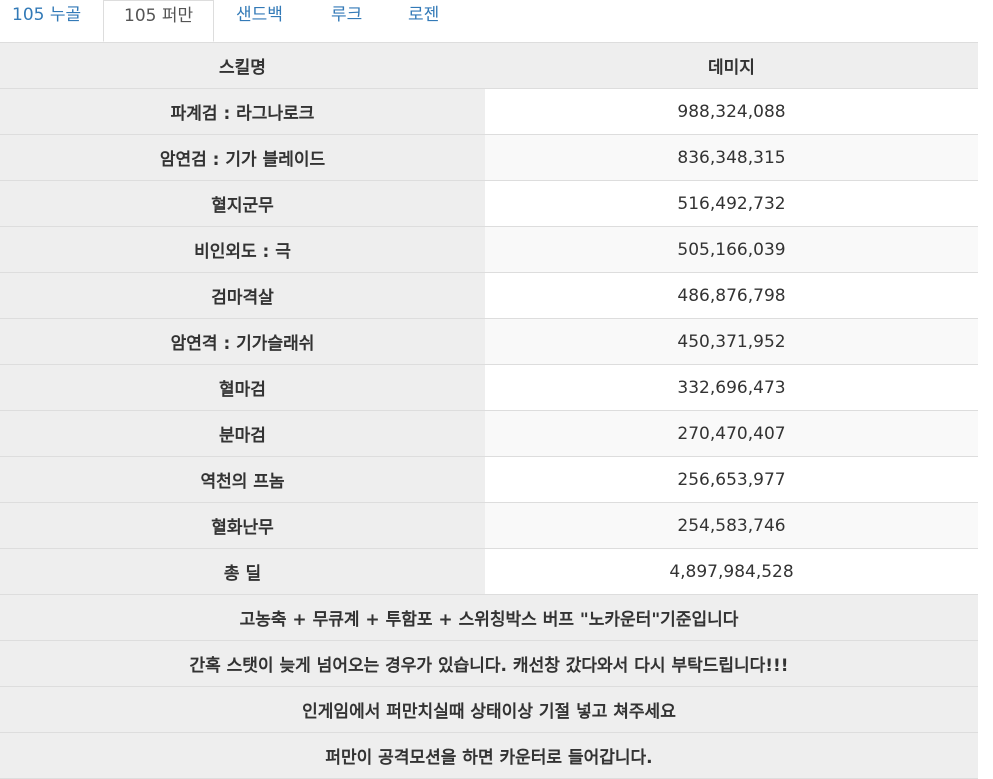 The width and height of the screenshot is (993, 779). I want to click on skill-name: 암연검 : 기가 블레이드, so click(242, 157).